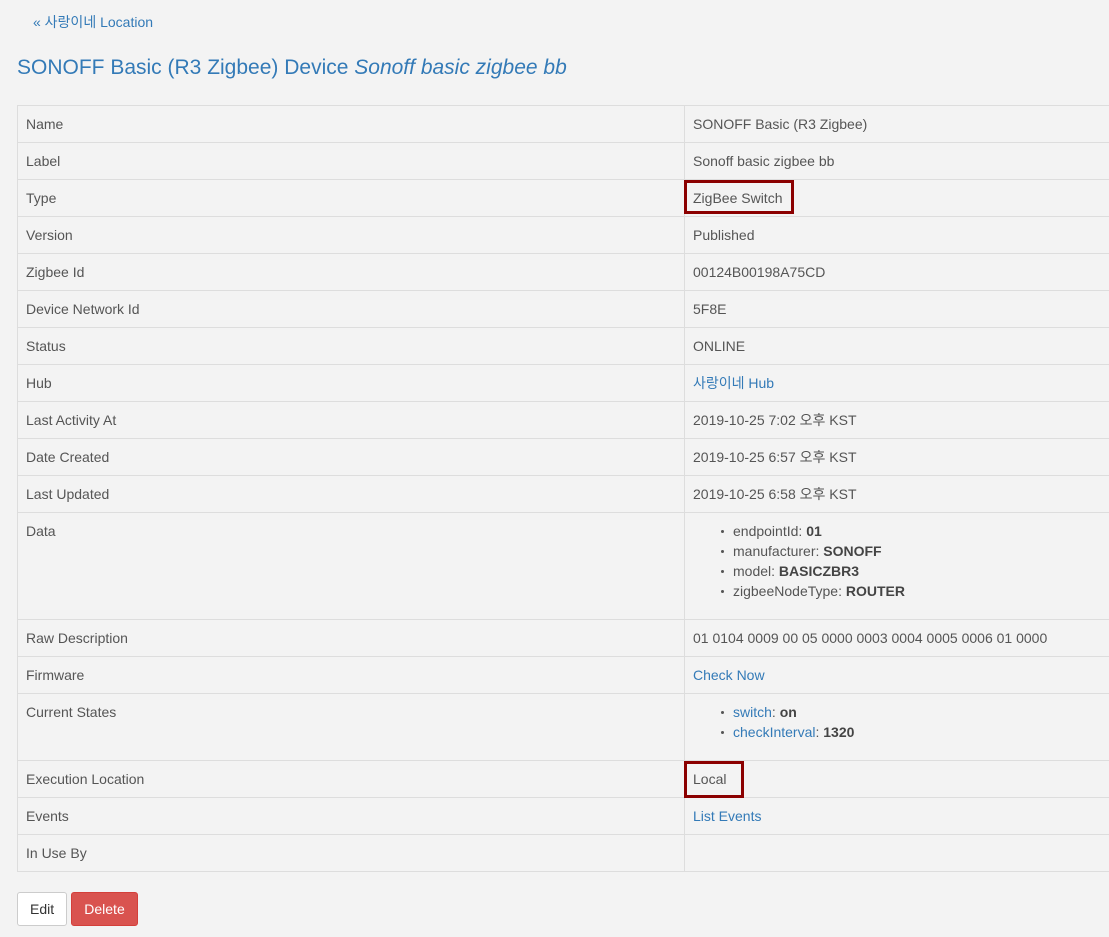 The image size is (1109, 937). Describe the element at coordinates (104, 909) in the screenshot. I see `delete-button: Delete` at that location.